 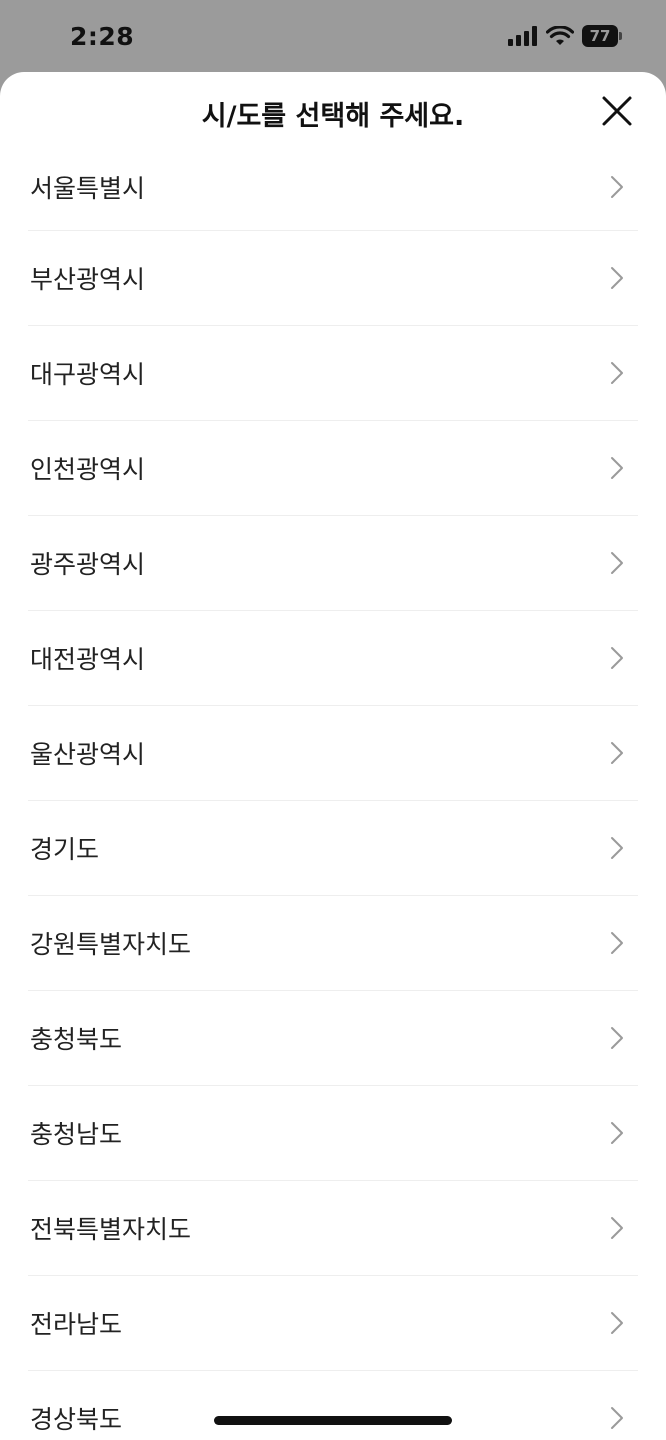 I want to click on status-icons: 77, so click(x=565, y=36).